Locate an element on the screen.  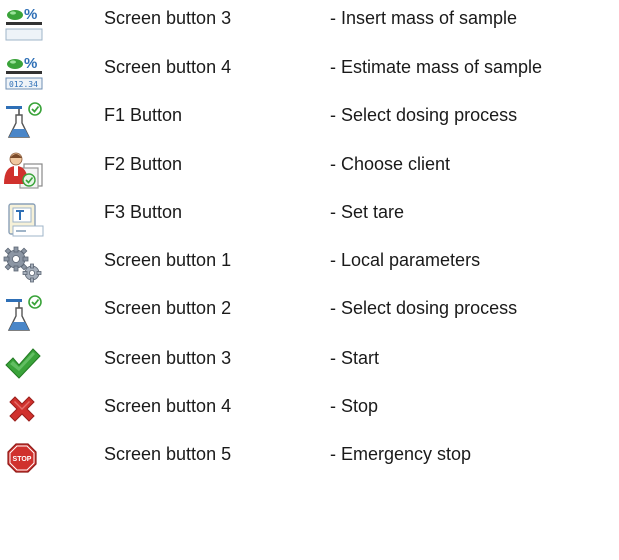
legend-row: Screen button 1 - Local parameters is located at coordinates (309, 262).